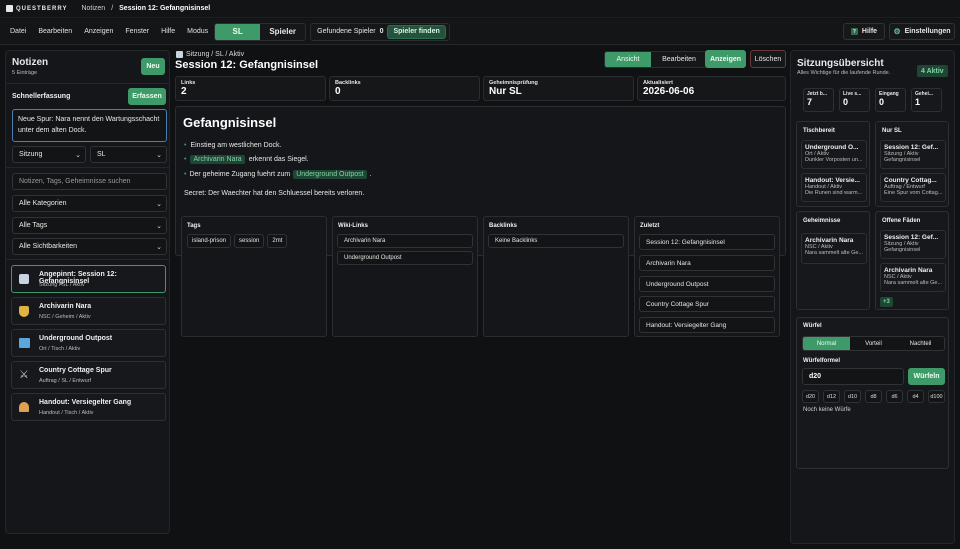 This screenshot has height=549, width=960. I want to click on item-summary: Gefangnisinsel, so click(902, 160).